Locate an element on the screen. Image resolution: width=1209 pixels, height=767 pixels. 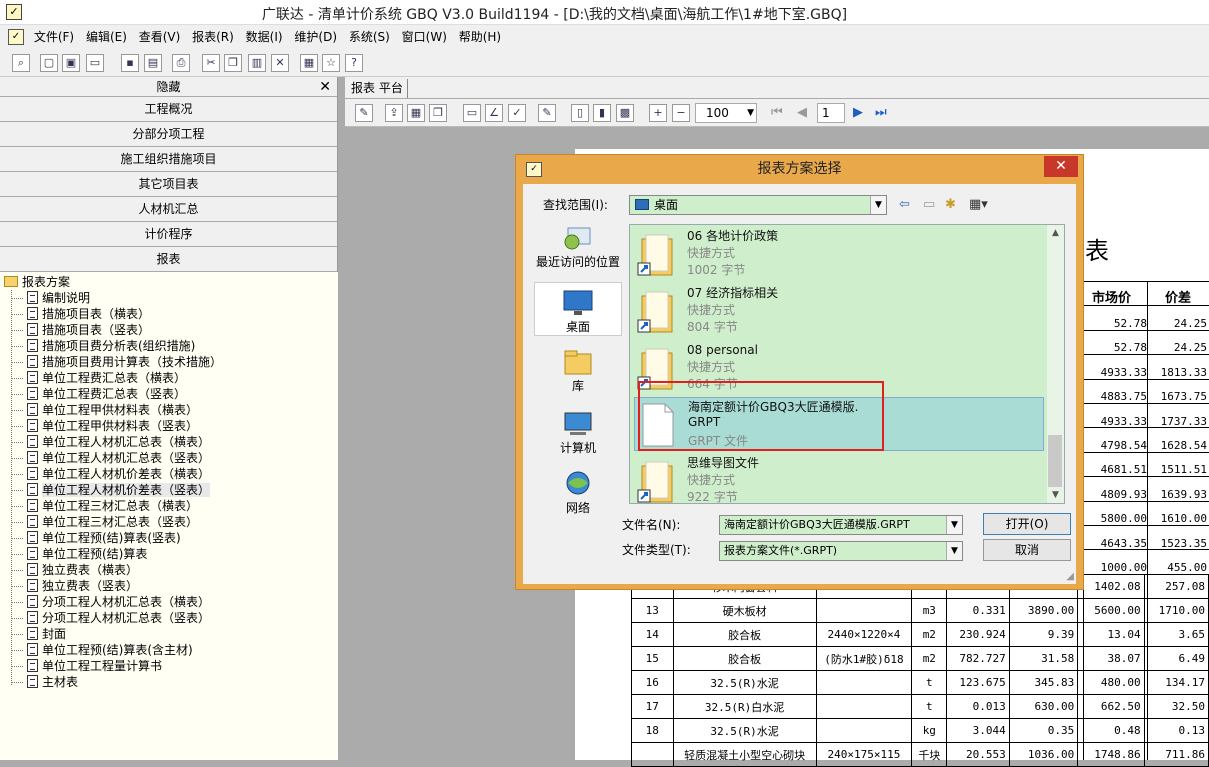
check-edit-icon: ✓ is located at coordinates (517, 113).